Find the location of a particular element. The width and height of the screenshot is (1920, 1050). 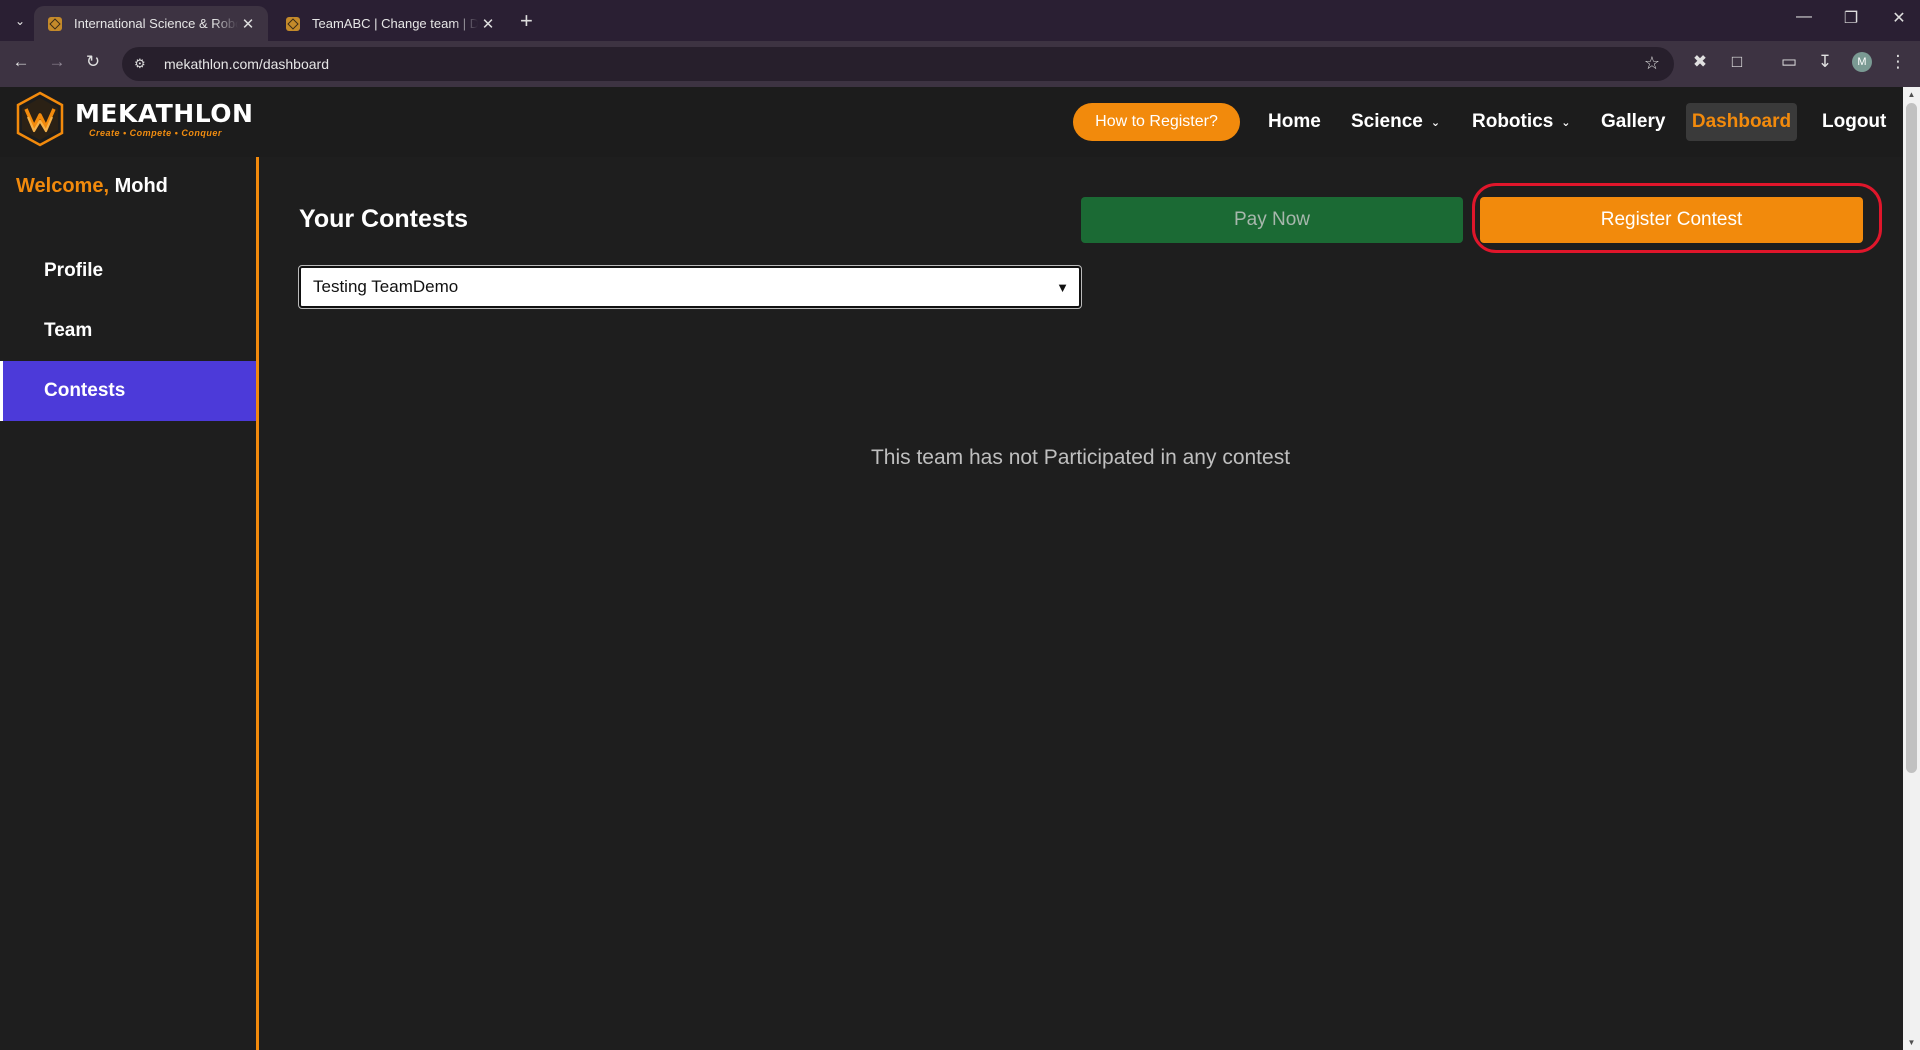

page-title: Your Contests is located at coordinates (383, 219).